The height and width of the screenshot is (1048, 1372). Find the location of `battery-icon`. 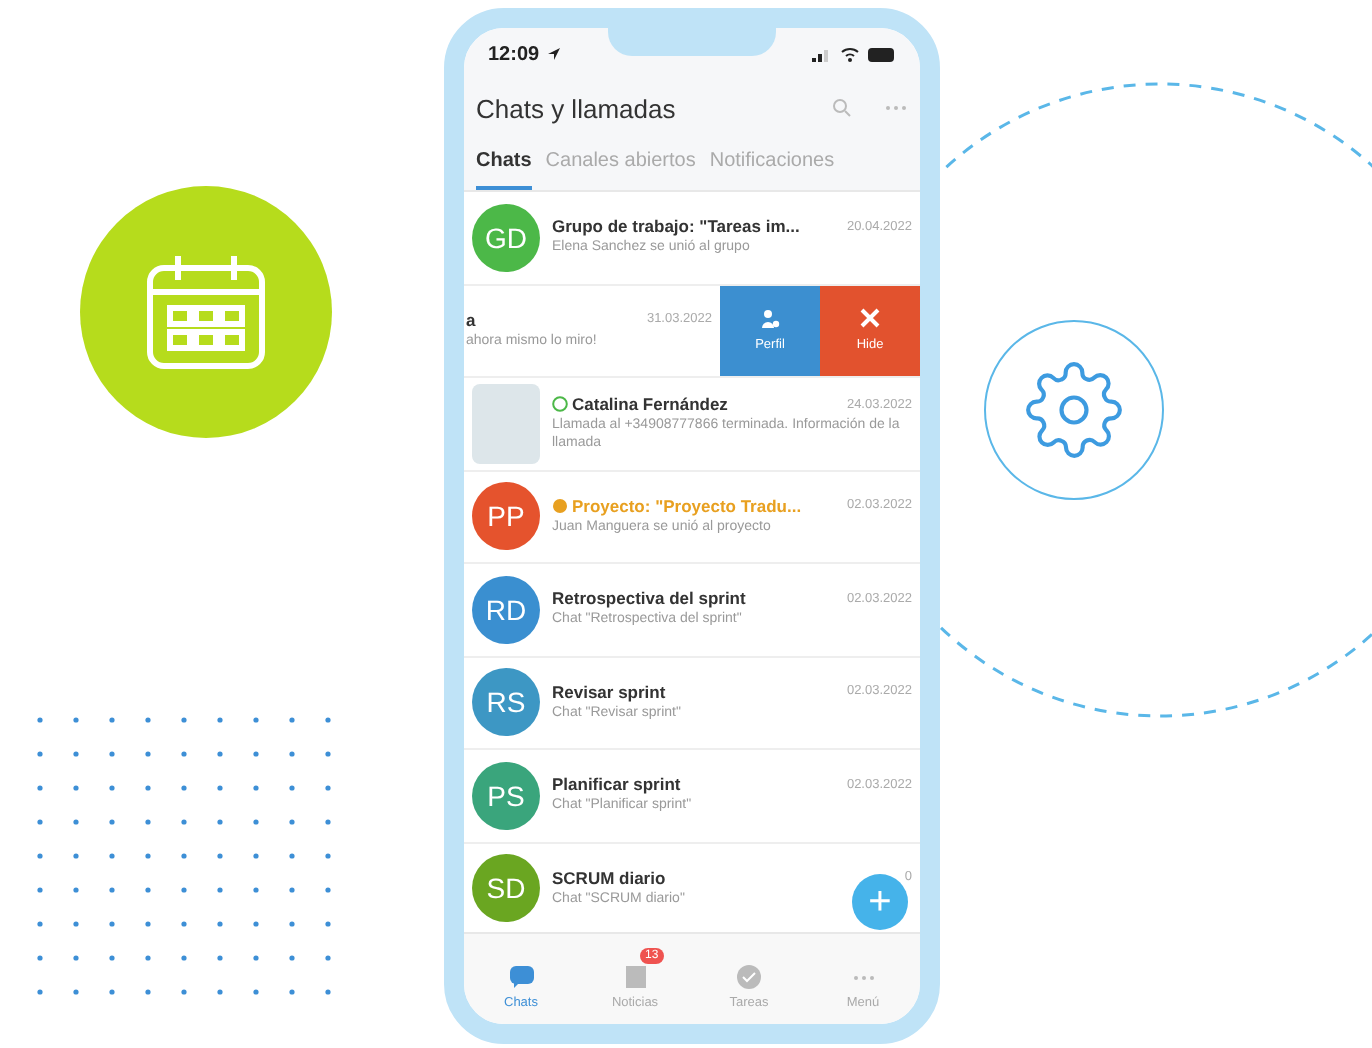

battery-icon is located at coordinates (882, 54).